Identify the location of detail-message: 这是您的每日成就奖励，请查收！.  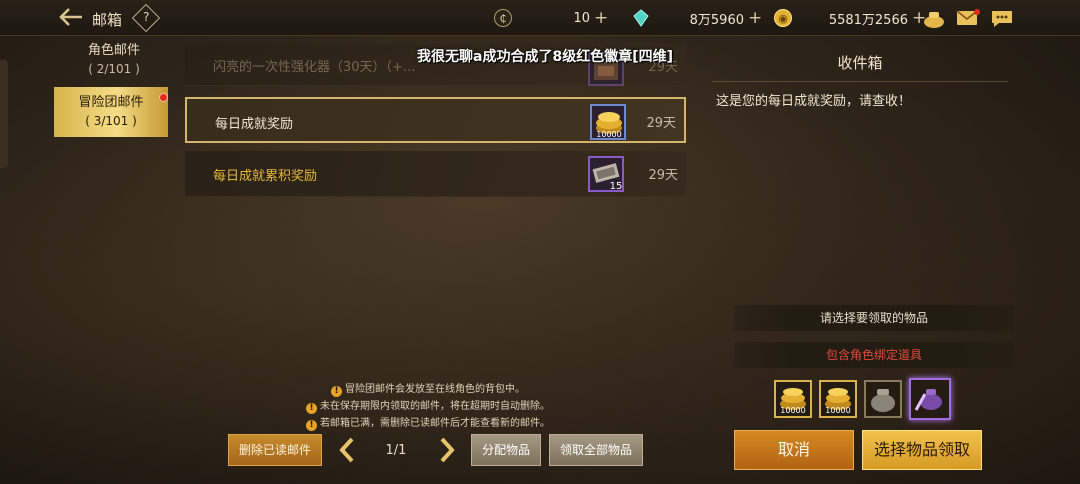
(814, 101).